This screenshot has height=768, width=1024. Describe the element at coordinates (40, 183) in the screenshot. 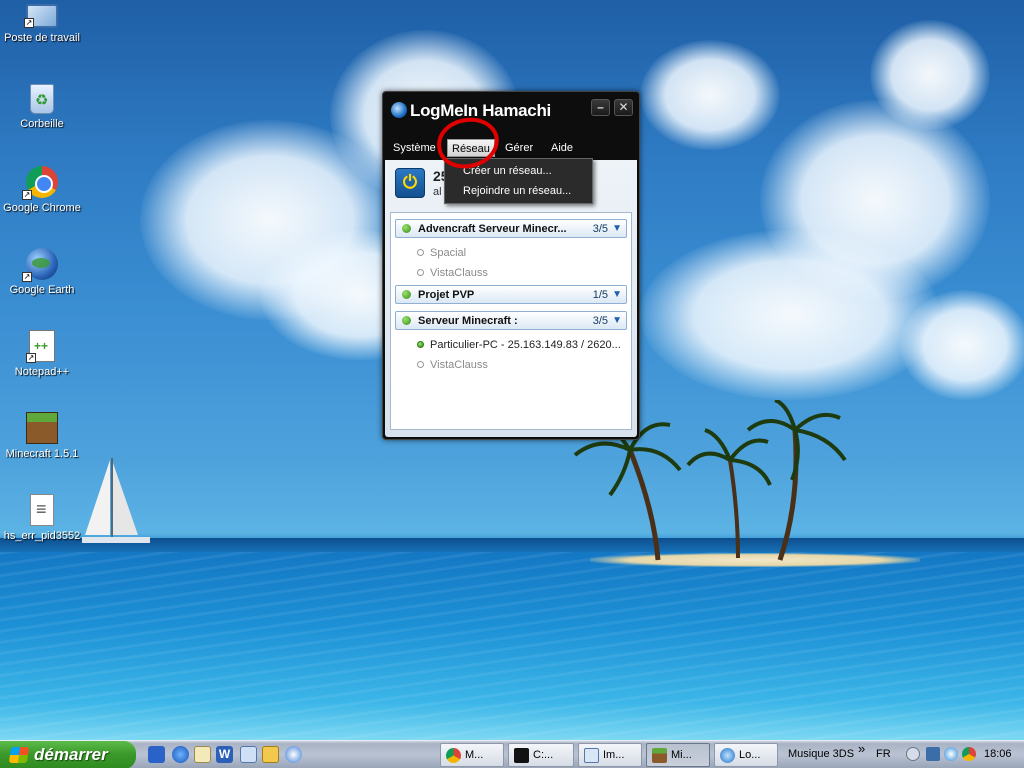

I see `chrome-icon: ↗` at that location.